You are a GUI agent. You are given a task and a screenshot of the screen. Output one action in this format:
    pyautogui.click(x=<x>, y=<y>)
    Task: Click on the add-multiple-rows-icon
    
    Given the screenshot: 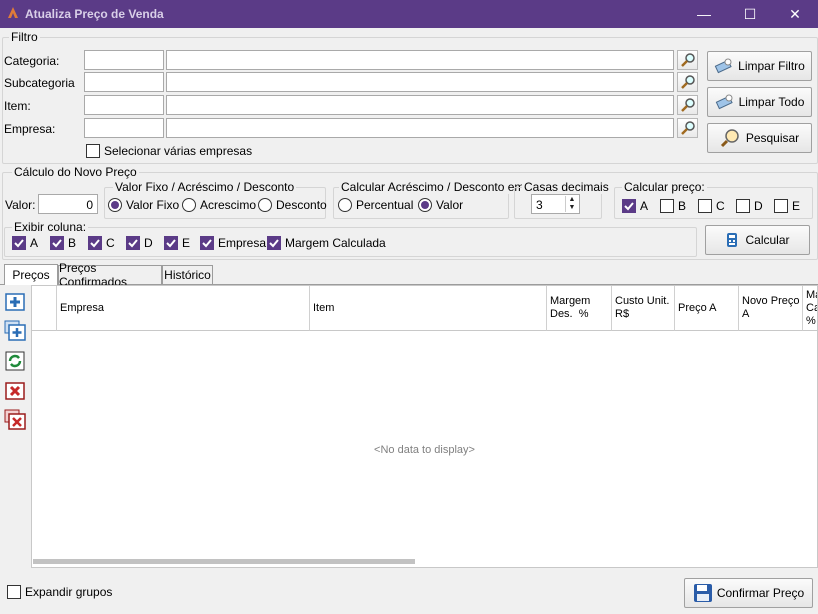 What is the action you would take?
    pyautogui.click(x=15, y=331)
    